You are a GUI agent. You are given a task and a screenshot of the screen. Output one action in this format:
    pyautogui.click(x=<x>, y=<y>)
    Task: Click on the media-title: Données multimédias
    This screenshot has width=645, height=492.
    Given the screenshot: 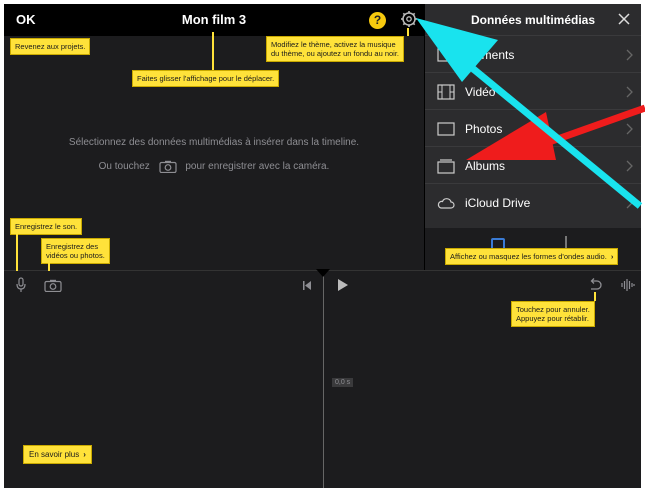 What is the action you would take?
    pyautogui.click(x=533, y=20)
    